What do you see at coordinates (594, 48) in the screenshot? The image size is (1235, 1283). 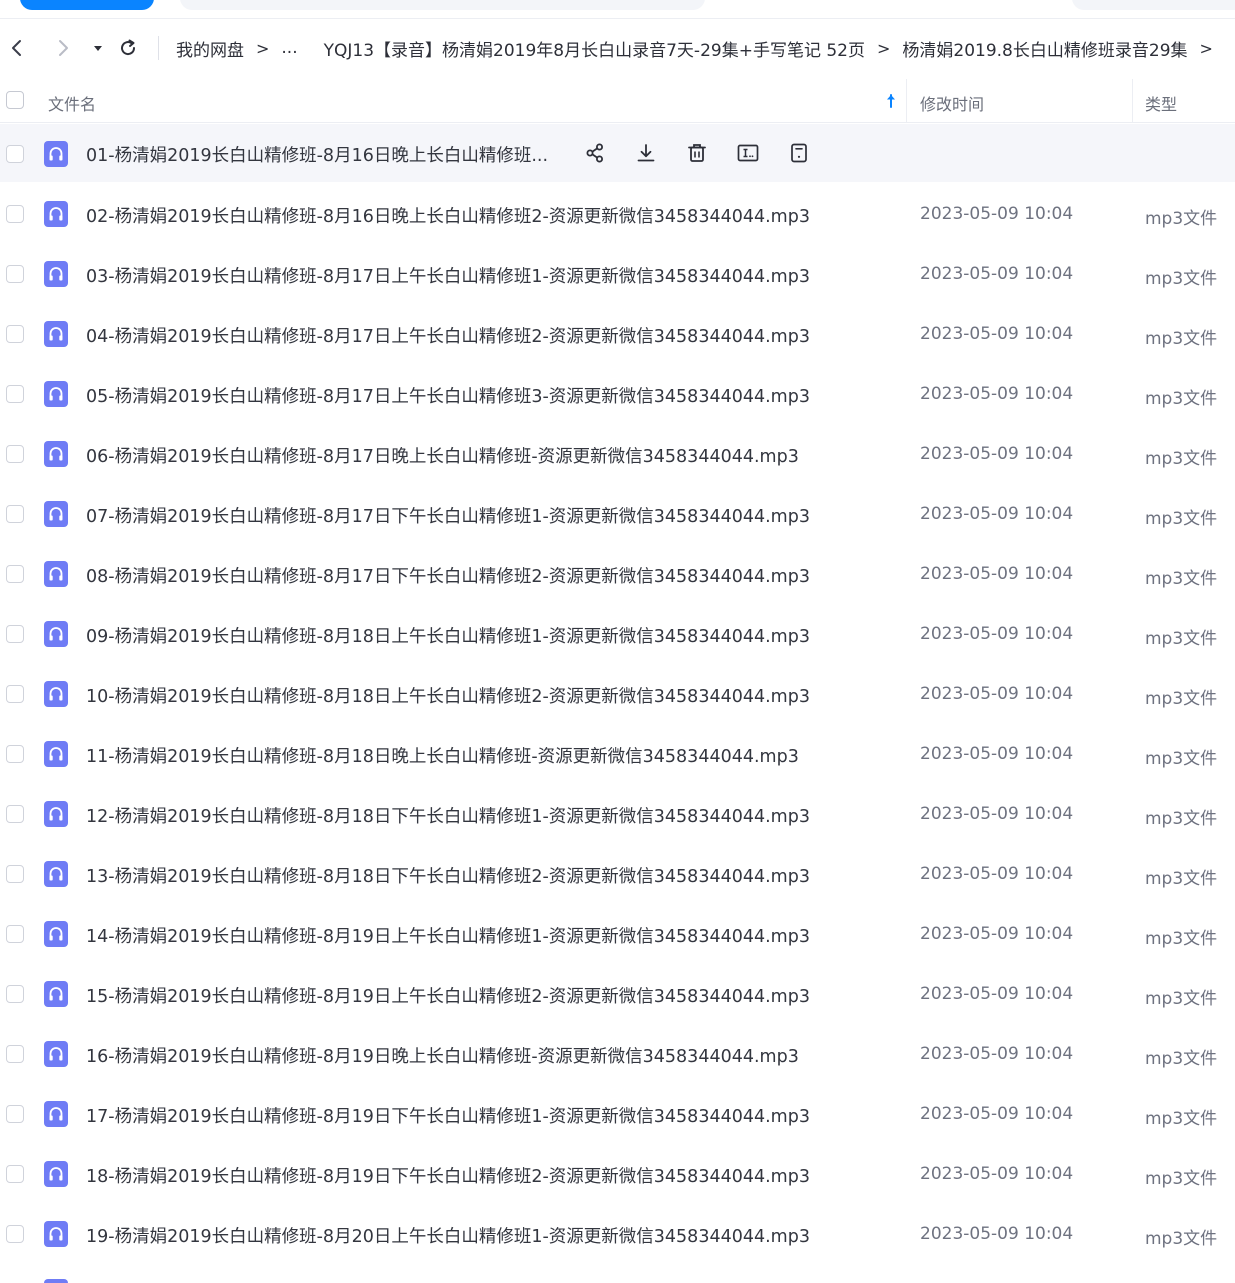 I see `breadcrumb-item-parent: YQJ13【录音】杨清娟2019年8月长白山录音7天-29集+手写笔记 52页` at bounding box center [594, 48].